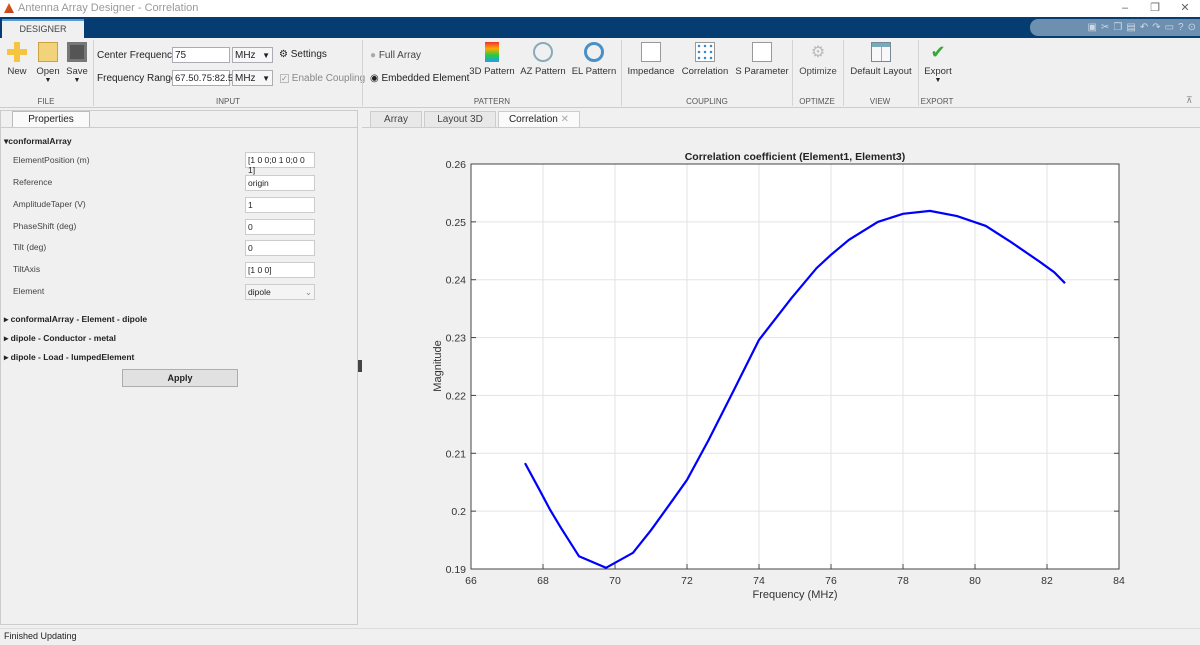  I want to click on y-tick-label: 0.19, so click(456, 570).